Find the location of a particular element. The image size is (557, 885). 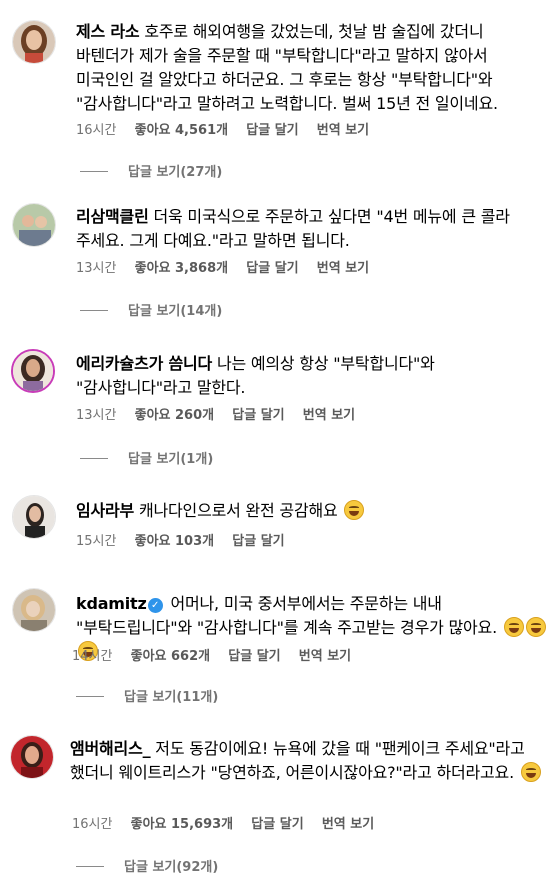

comment-meta: 16시간 좋아요 15,693개 답글 달기 번역 보기 is located at coordinates (230, 825).